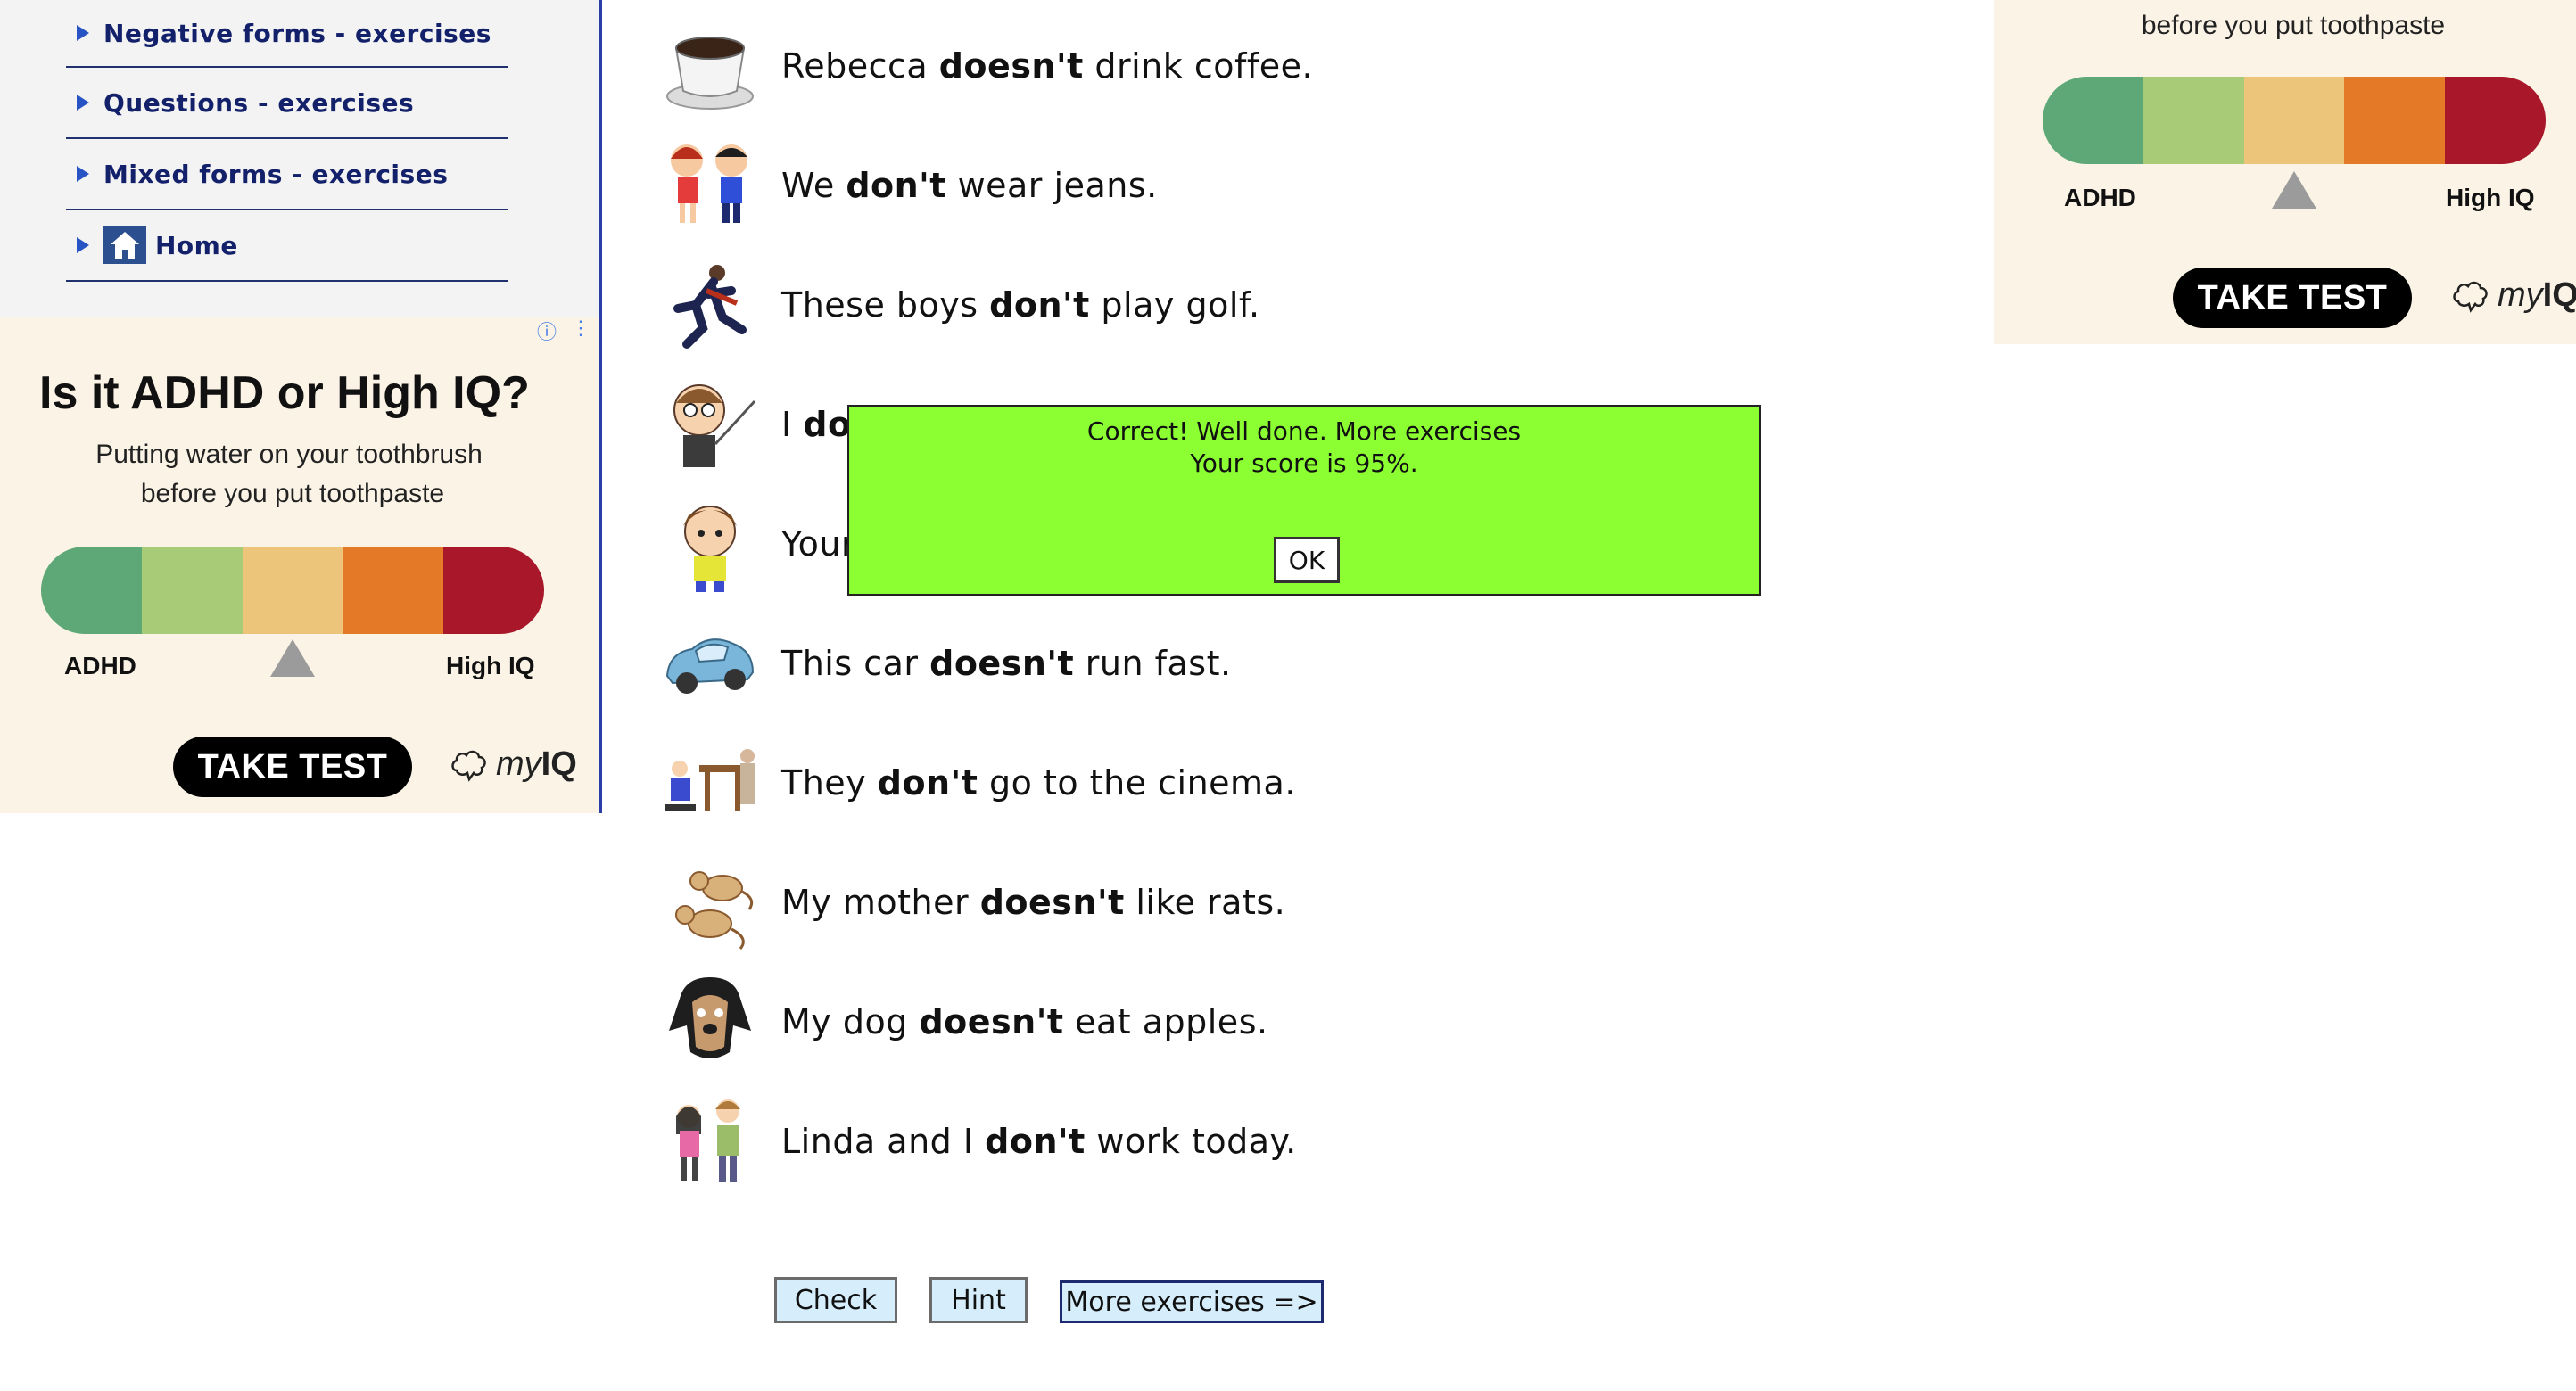 Image resolution: width=2576 pixels, height=1391 pixels. Describe the element at coordinates (287, 103) in the screenshot. I see `sidebar-item-questions: Questions - exercises` at that location.